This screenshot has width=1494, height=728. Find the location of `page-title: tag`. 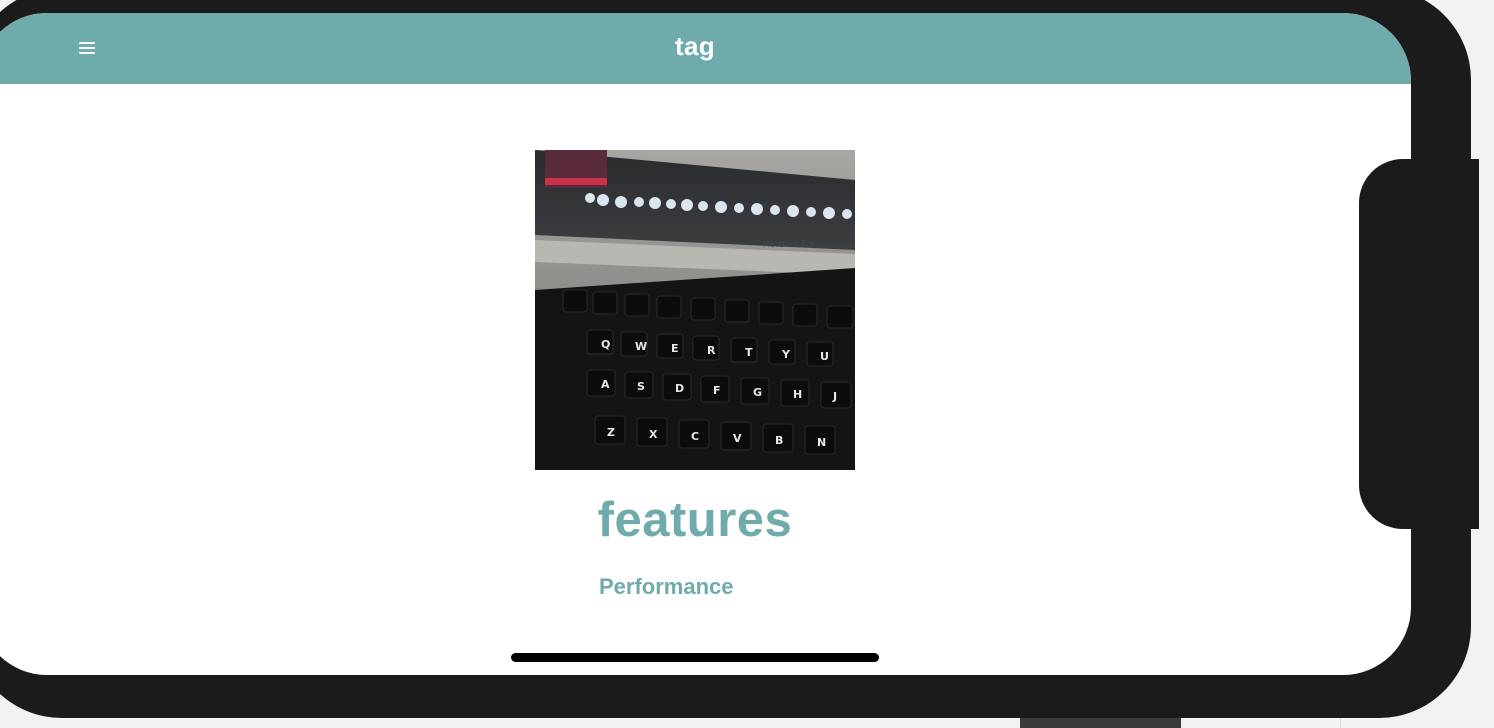

page-title: tag is located at coordinates (695, 46).